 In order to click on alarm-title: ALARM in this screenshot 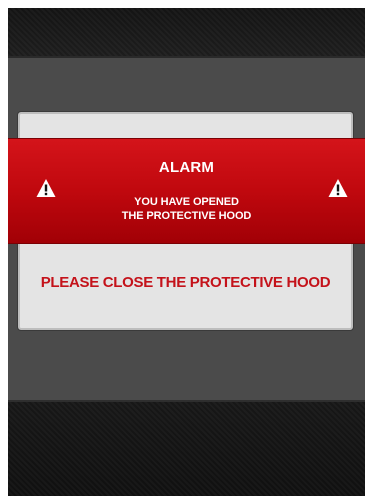, I will do `click(186, 167)`.